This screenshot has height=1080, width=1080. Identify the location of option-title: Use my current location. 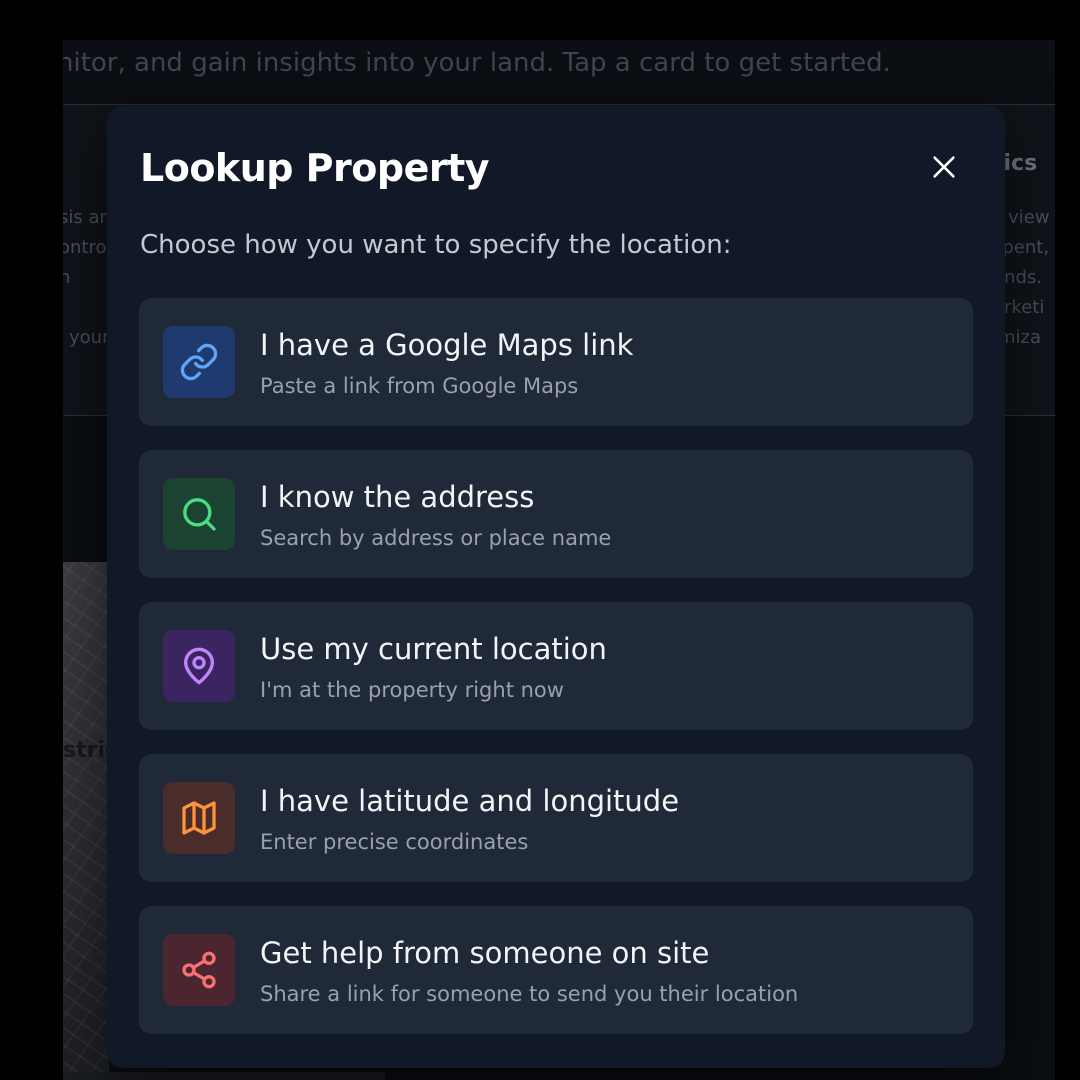
(433, 649).